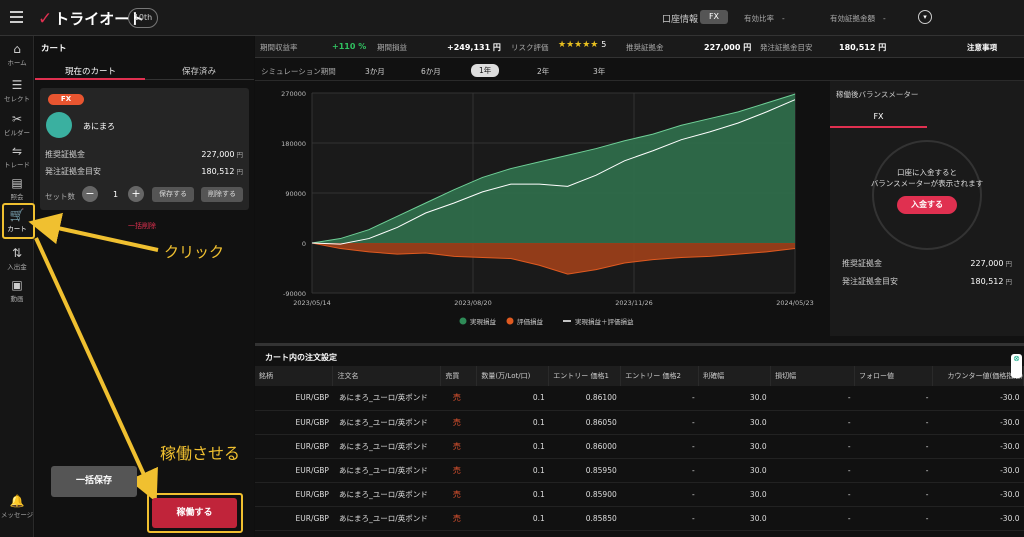 This screenshot has height=537, width=1024. I want to click on col-take-profit: 利確幅, so click(735, 376).